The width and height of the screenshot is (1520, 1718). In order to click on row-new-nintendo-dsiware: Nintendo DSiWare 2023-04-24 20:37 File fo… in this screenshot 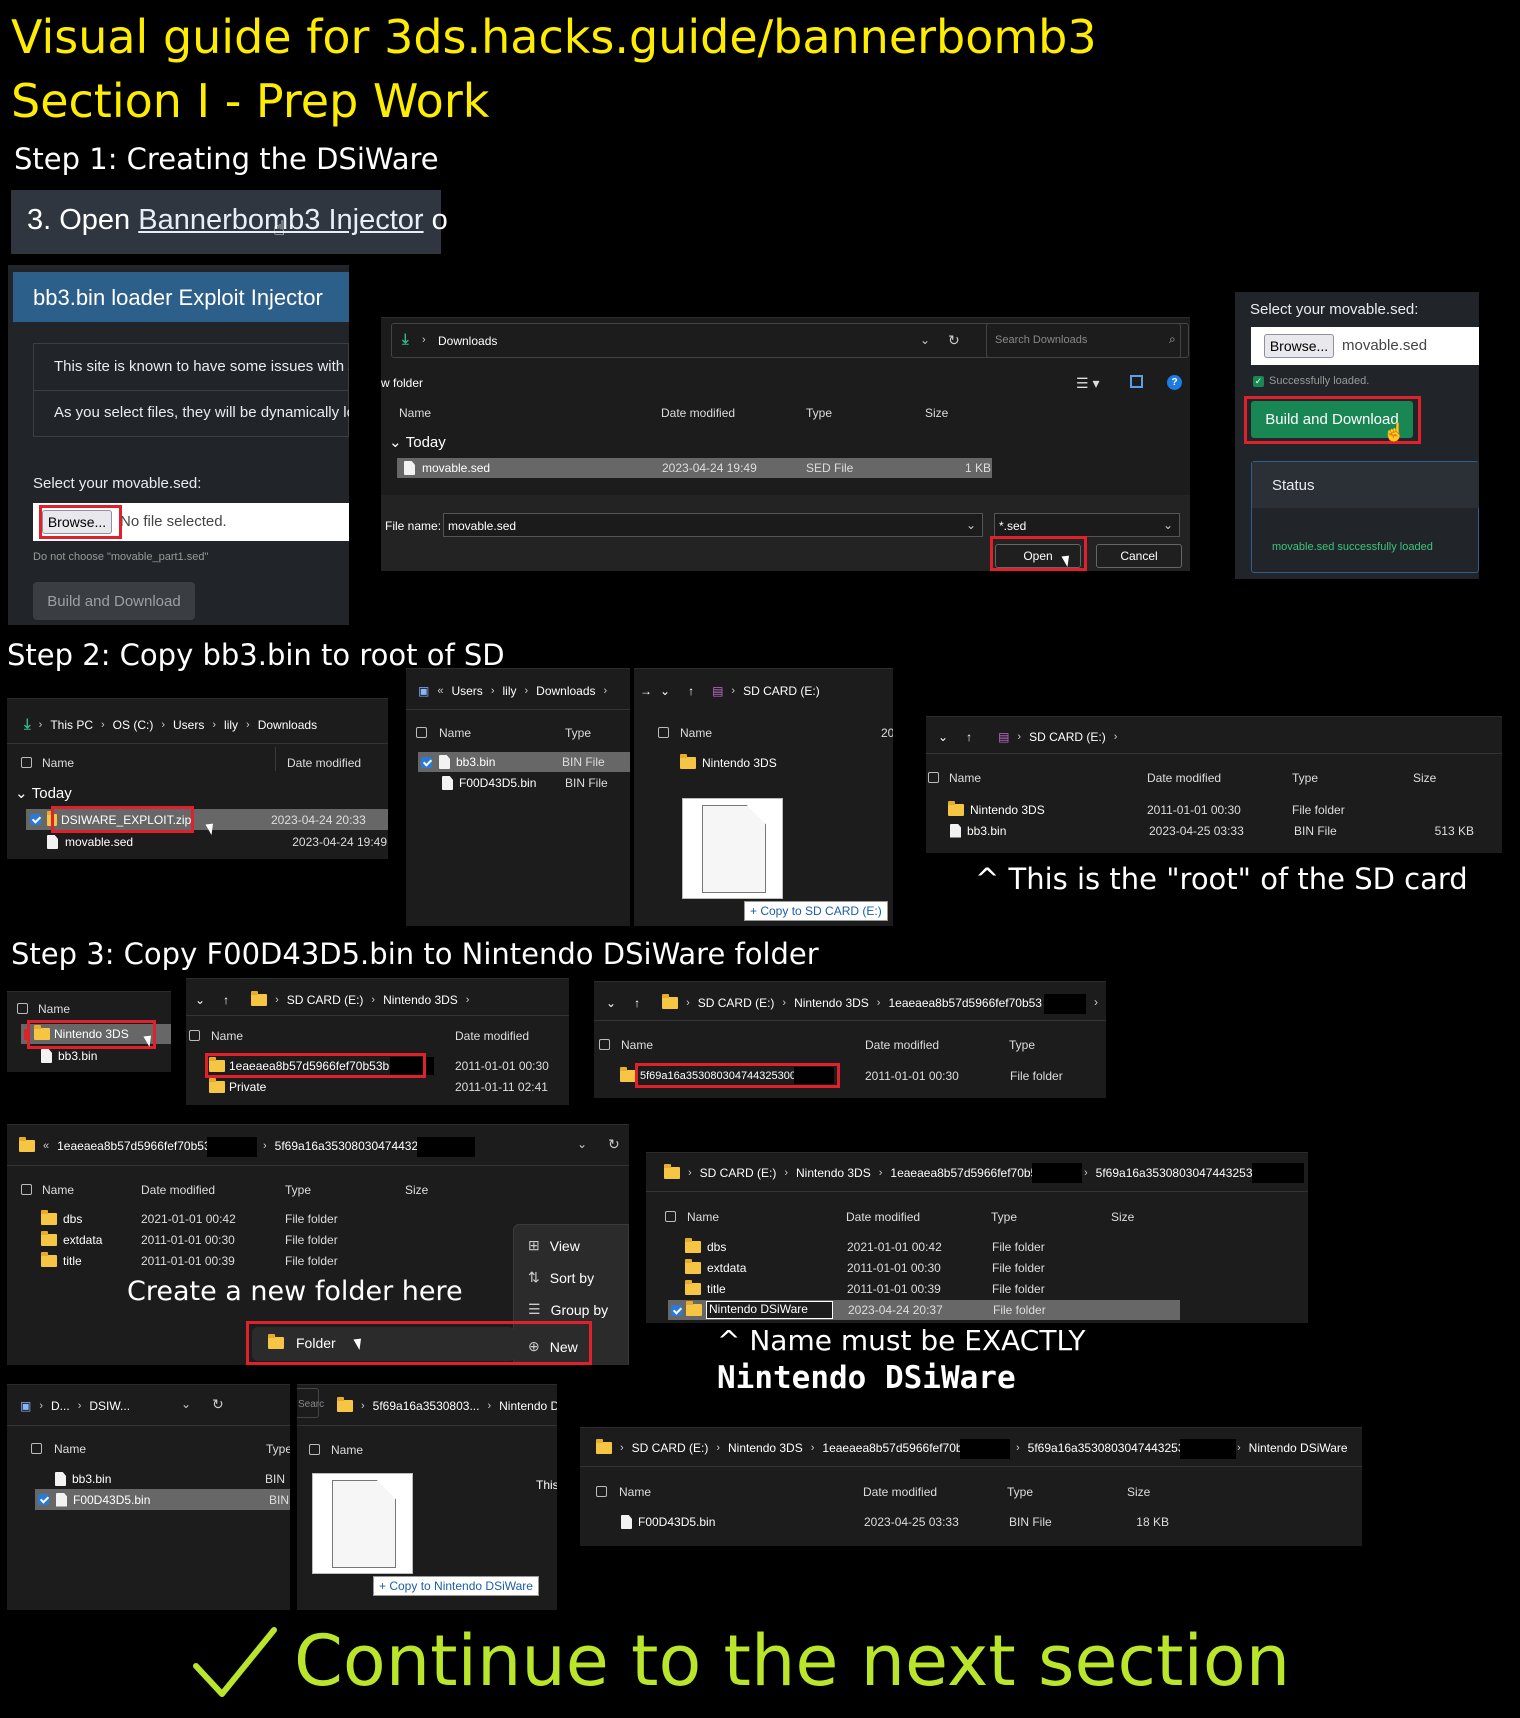, I will do `click(924, 1310)`.